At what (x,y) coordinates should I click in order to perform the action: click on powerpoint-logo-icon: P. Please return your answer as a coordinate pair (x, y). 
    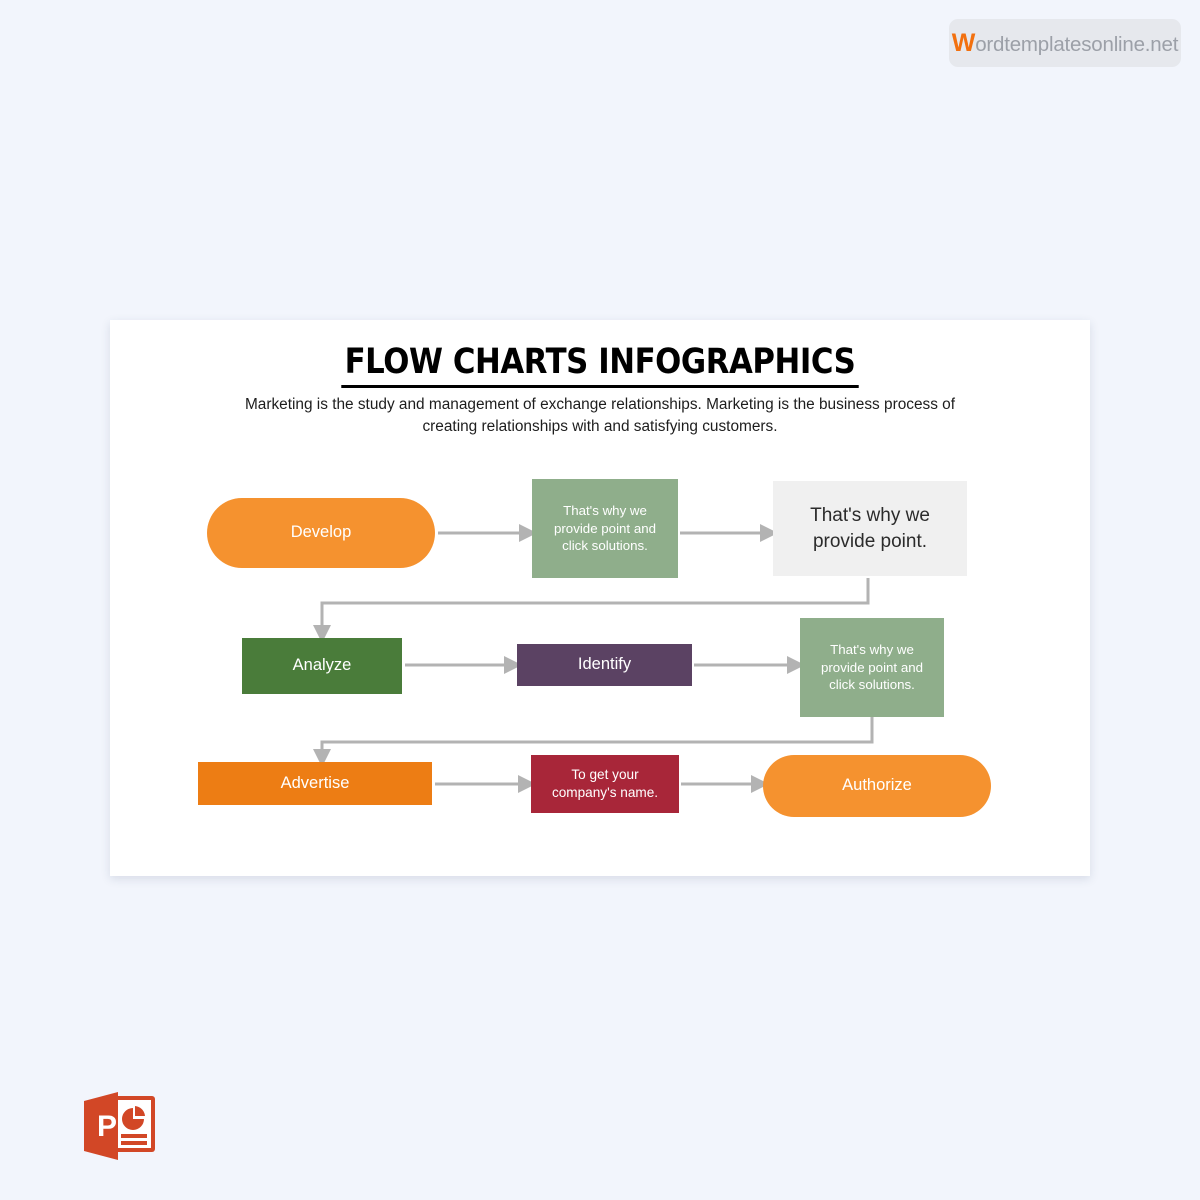
    Looking at the image, I should click on (119, 1126).